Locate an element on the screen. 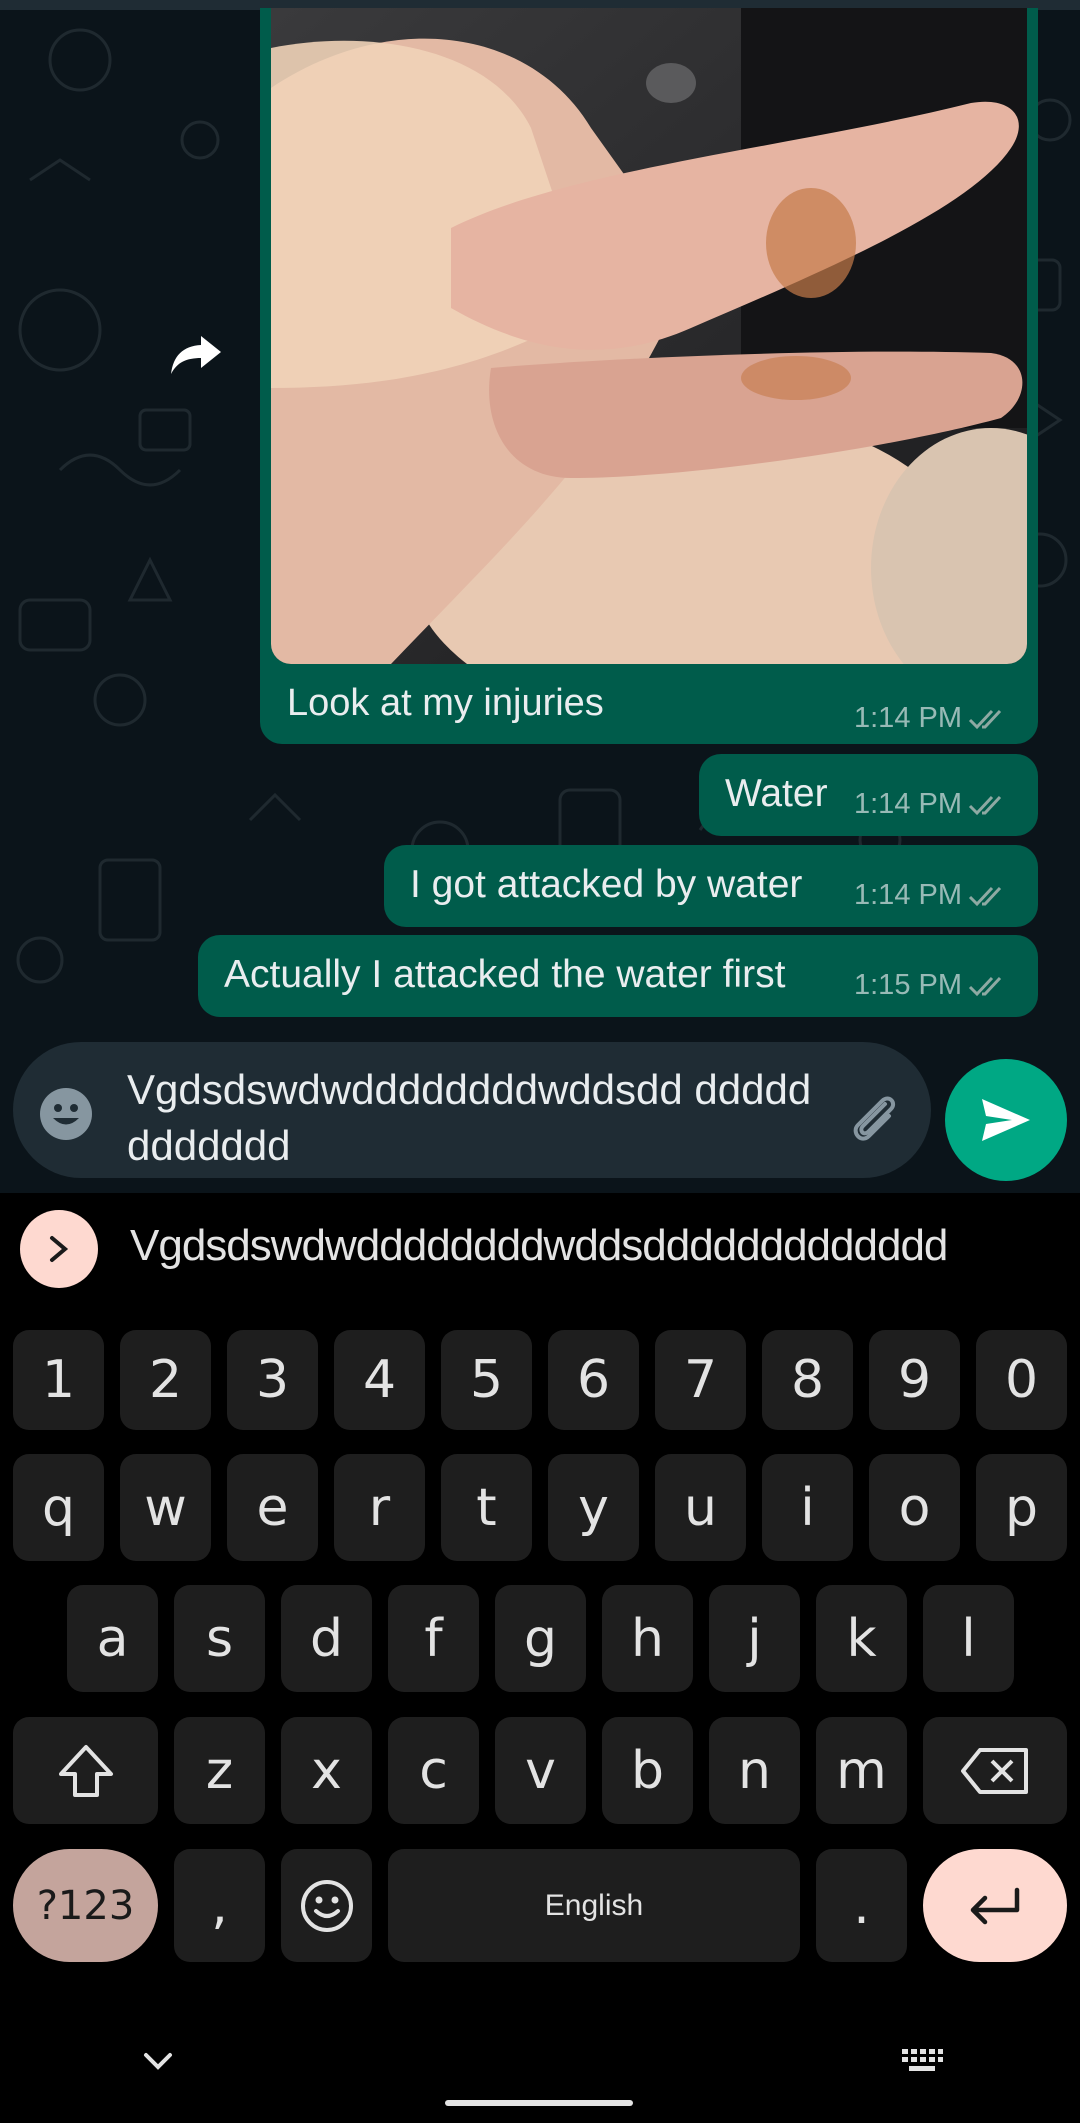 This screenshot has height=2123, width=1080. key-8: 8 is located at coordinates (807, 1380).